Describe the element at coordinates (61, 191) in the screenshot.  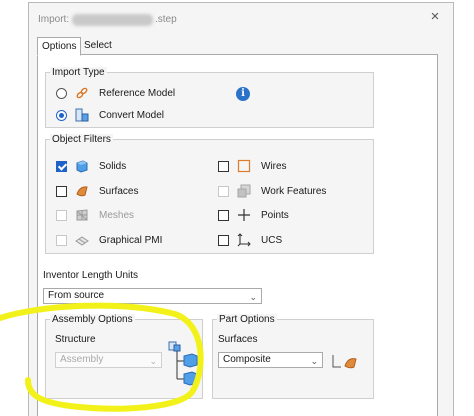
I see `surfaces-checkbox` at that location.